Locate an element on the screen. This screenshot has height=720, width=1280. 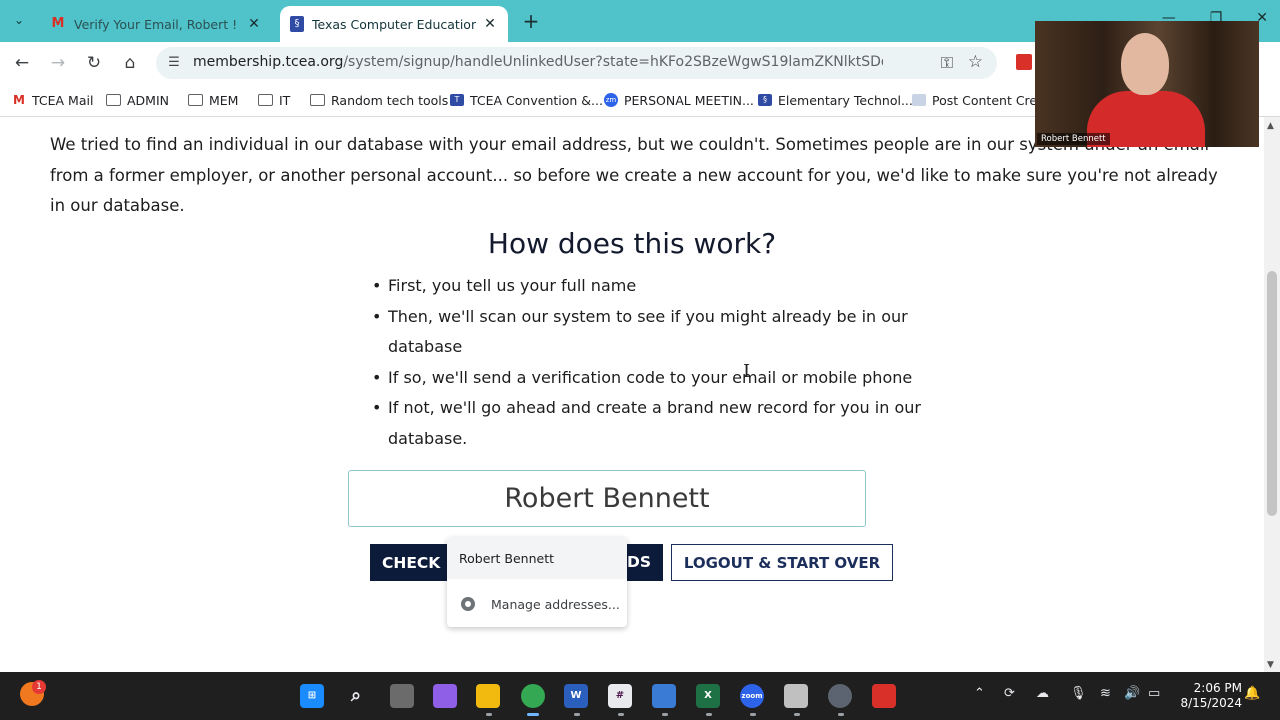
tab-title: Verify Your Email, Robert ! - rbe is located at coordinates (157, 24).